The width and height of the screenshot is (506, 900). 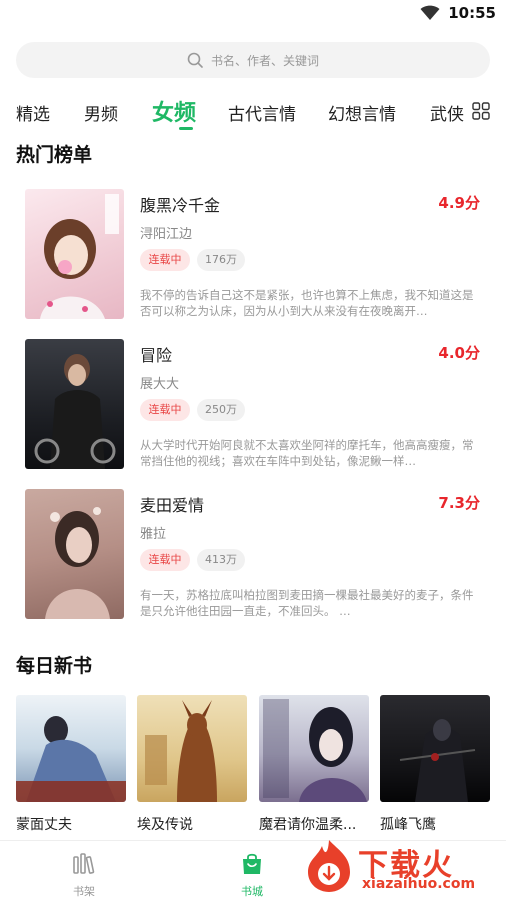 I want to click on nav-bookstore: 书城, so click(x=252, y=875).